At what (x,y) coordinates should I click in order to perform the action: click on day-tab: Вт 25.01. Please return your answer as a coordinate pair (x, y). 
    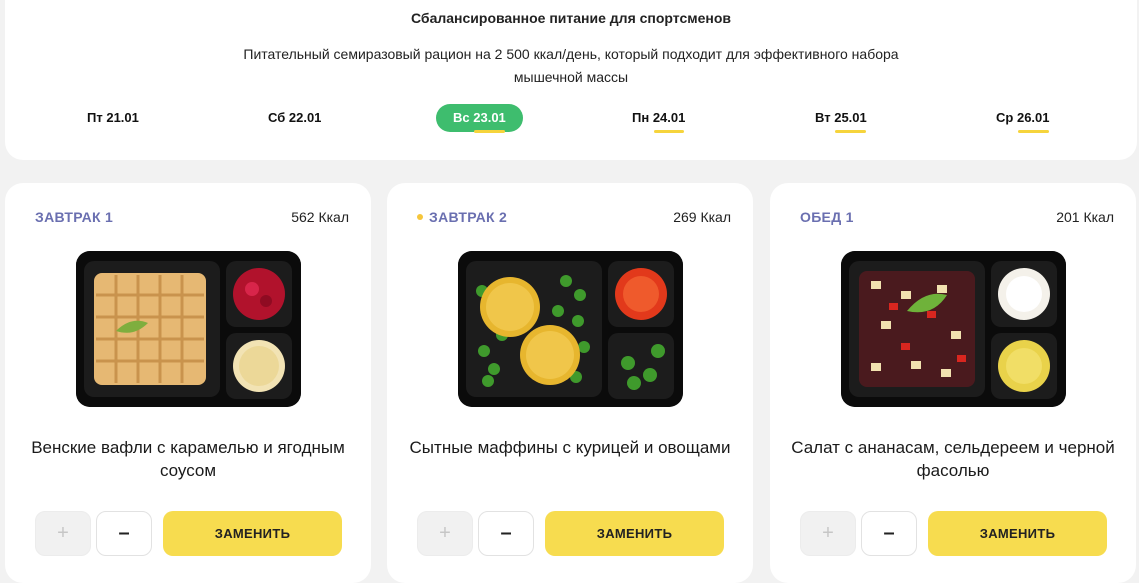
    Looking at the image, I should click on (841, 118).